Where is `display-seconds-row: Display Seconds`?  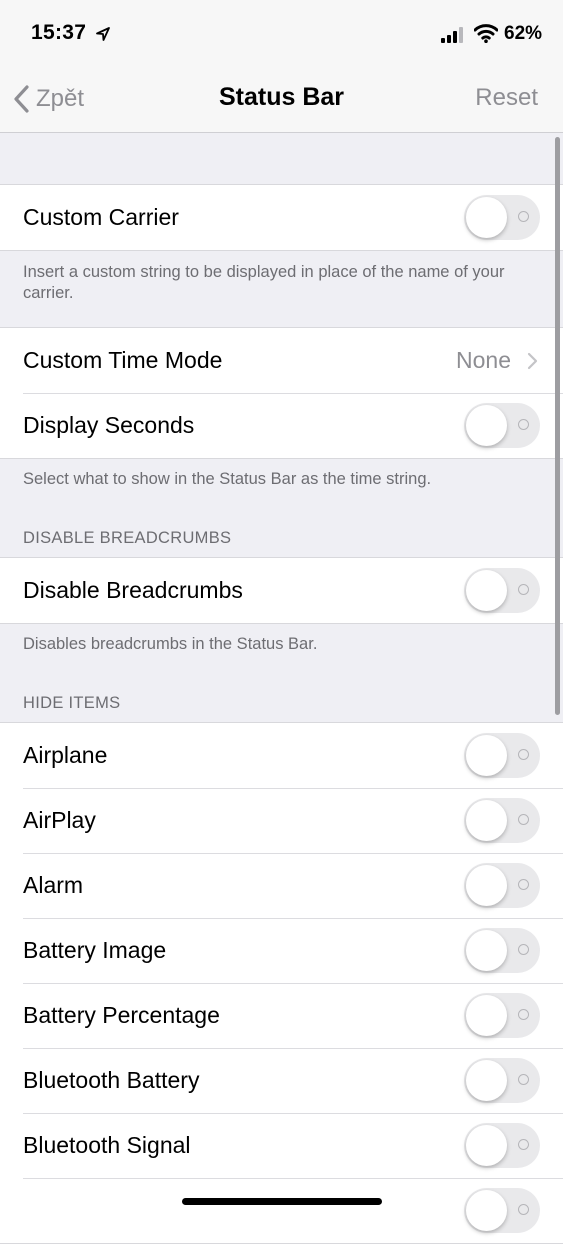
display-seconds-row: Display Seconds is located at coordinates (281, 425).